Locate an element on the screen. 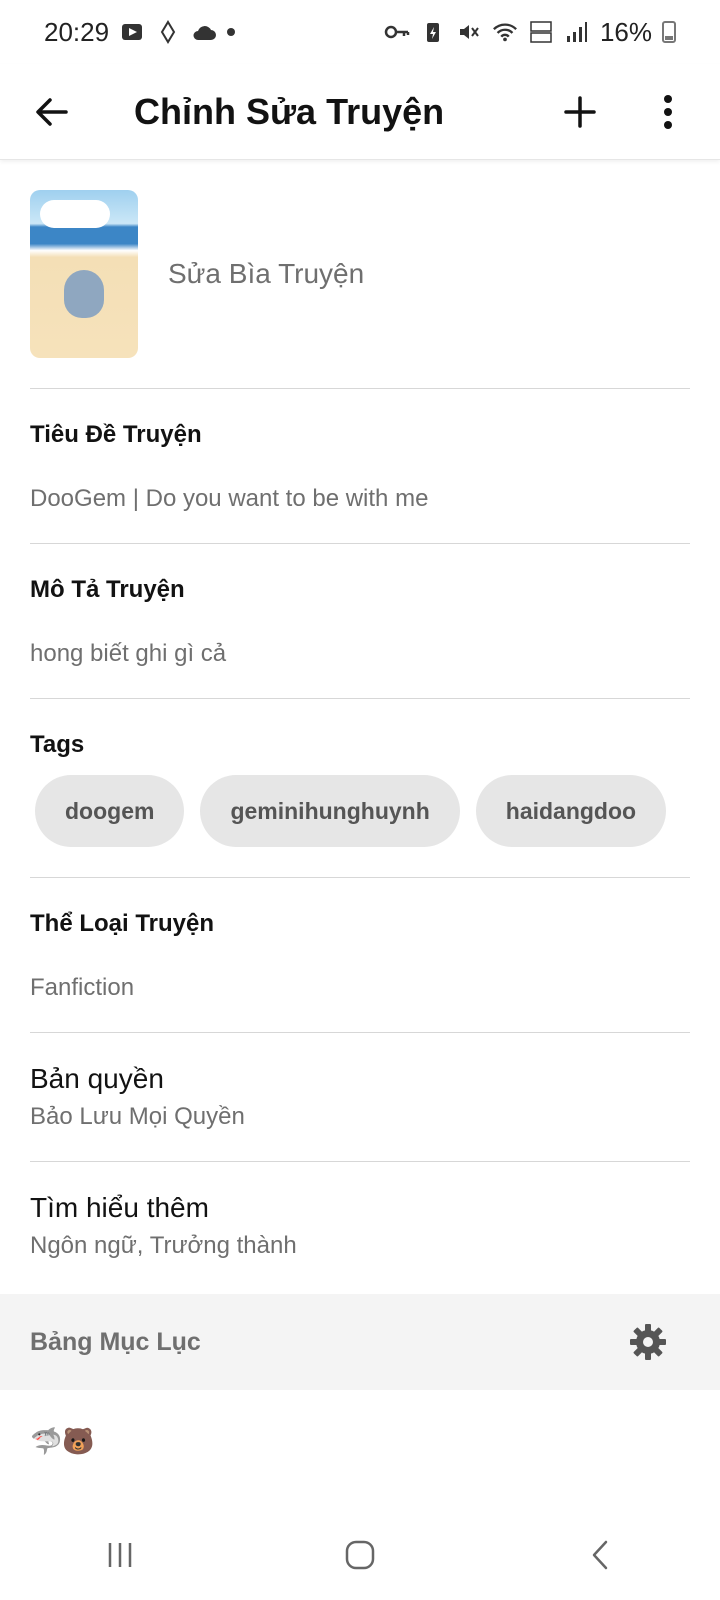  status-time: 20:29 is located at coordinates (77, 31).